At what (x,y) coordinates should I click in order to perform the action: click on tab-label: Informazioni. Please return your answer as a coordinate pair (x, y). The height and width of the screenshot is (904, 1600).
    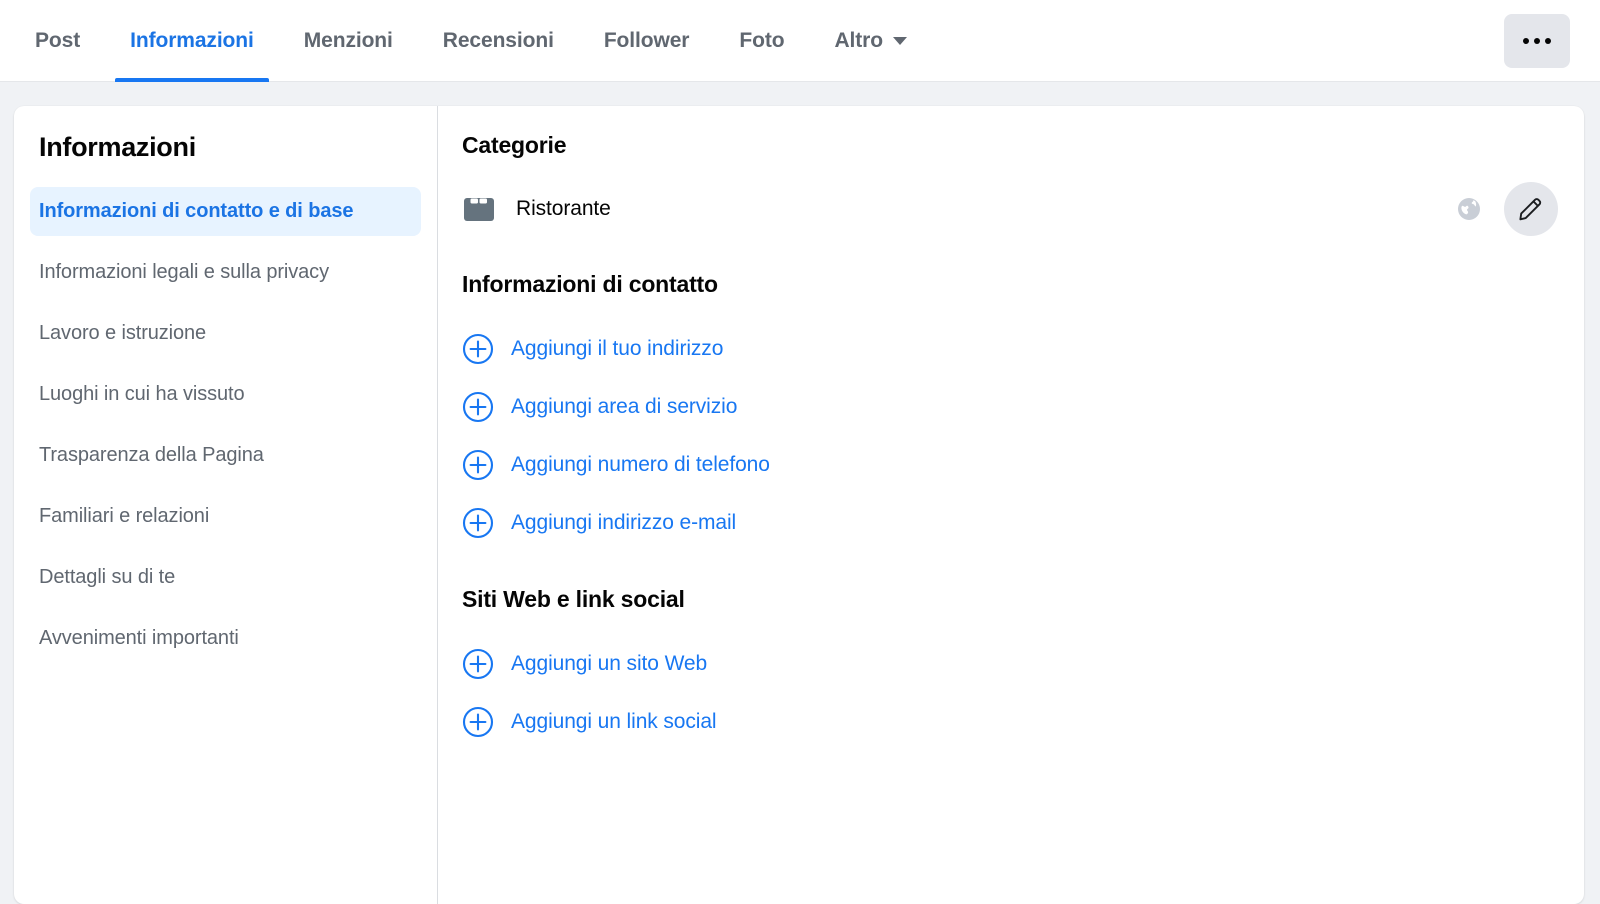
    Looking at the image, I should click on (192, 40).